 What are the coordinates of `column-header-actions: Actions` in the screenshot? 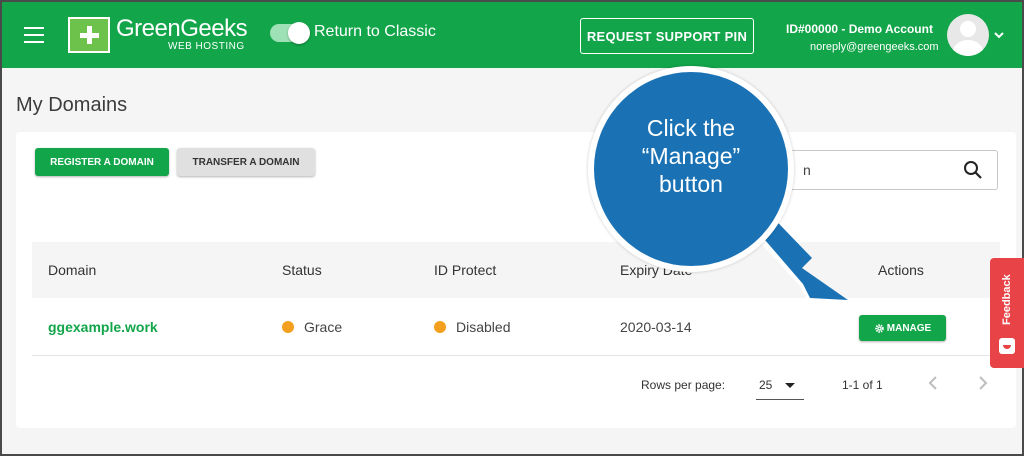 It's located at (901, 270).